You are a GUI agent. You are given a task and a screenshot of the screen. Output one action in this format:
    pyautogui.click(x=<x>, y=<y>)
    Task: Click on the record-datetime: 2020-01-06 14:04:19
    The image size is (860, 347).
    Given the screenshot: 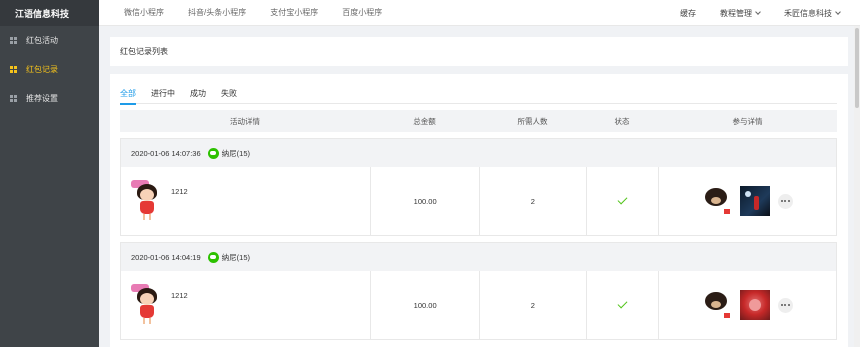 What is the action you would take?
    pyautogui.click(x=166, y=257)
    